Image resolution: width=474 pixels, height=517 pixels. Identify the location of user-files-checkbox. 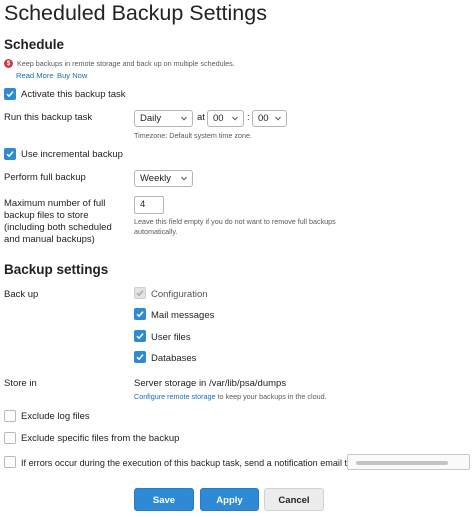
(140, 336).